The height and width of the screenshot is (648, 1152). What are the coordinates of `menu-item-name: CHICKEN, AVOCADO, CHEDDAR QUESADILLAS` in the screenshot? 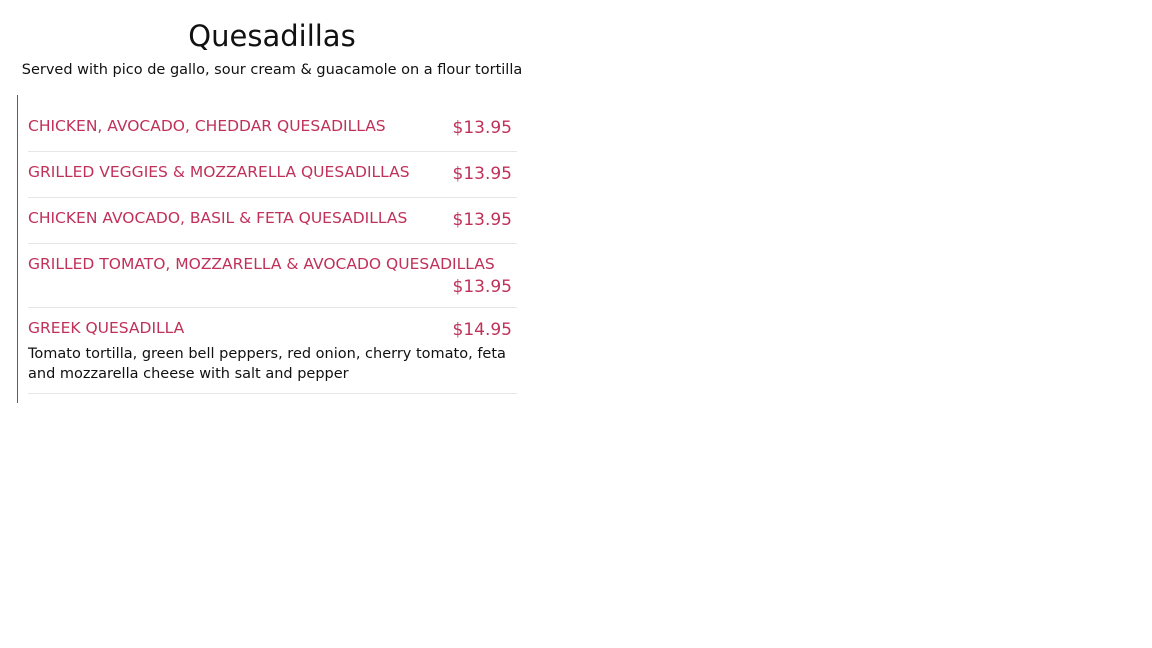 It's located at (207, 126).